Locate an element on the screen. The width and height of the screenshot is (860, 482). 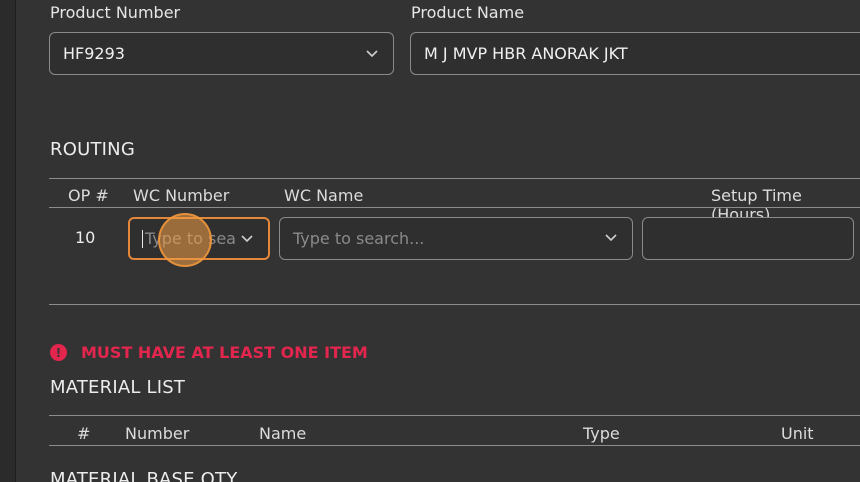
routing-title: ROUTING is located at coordinates (92, 149).